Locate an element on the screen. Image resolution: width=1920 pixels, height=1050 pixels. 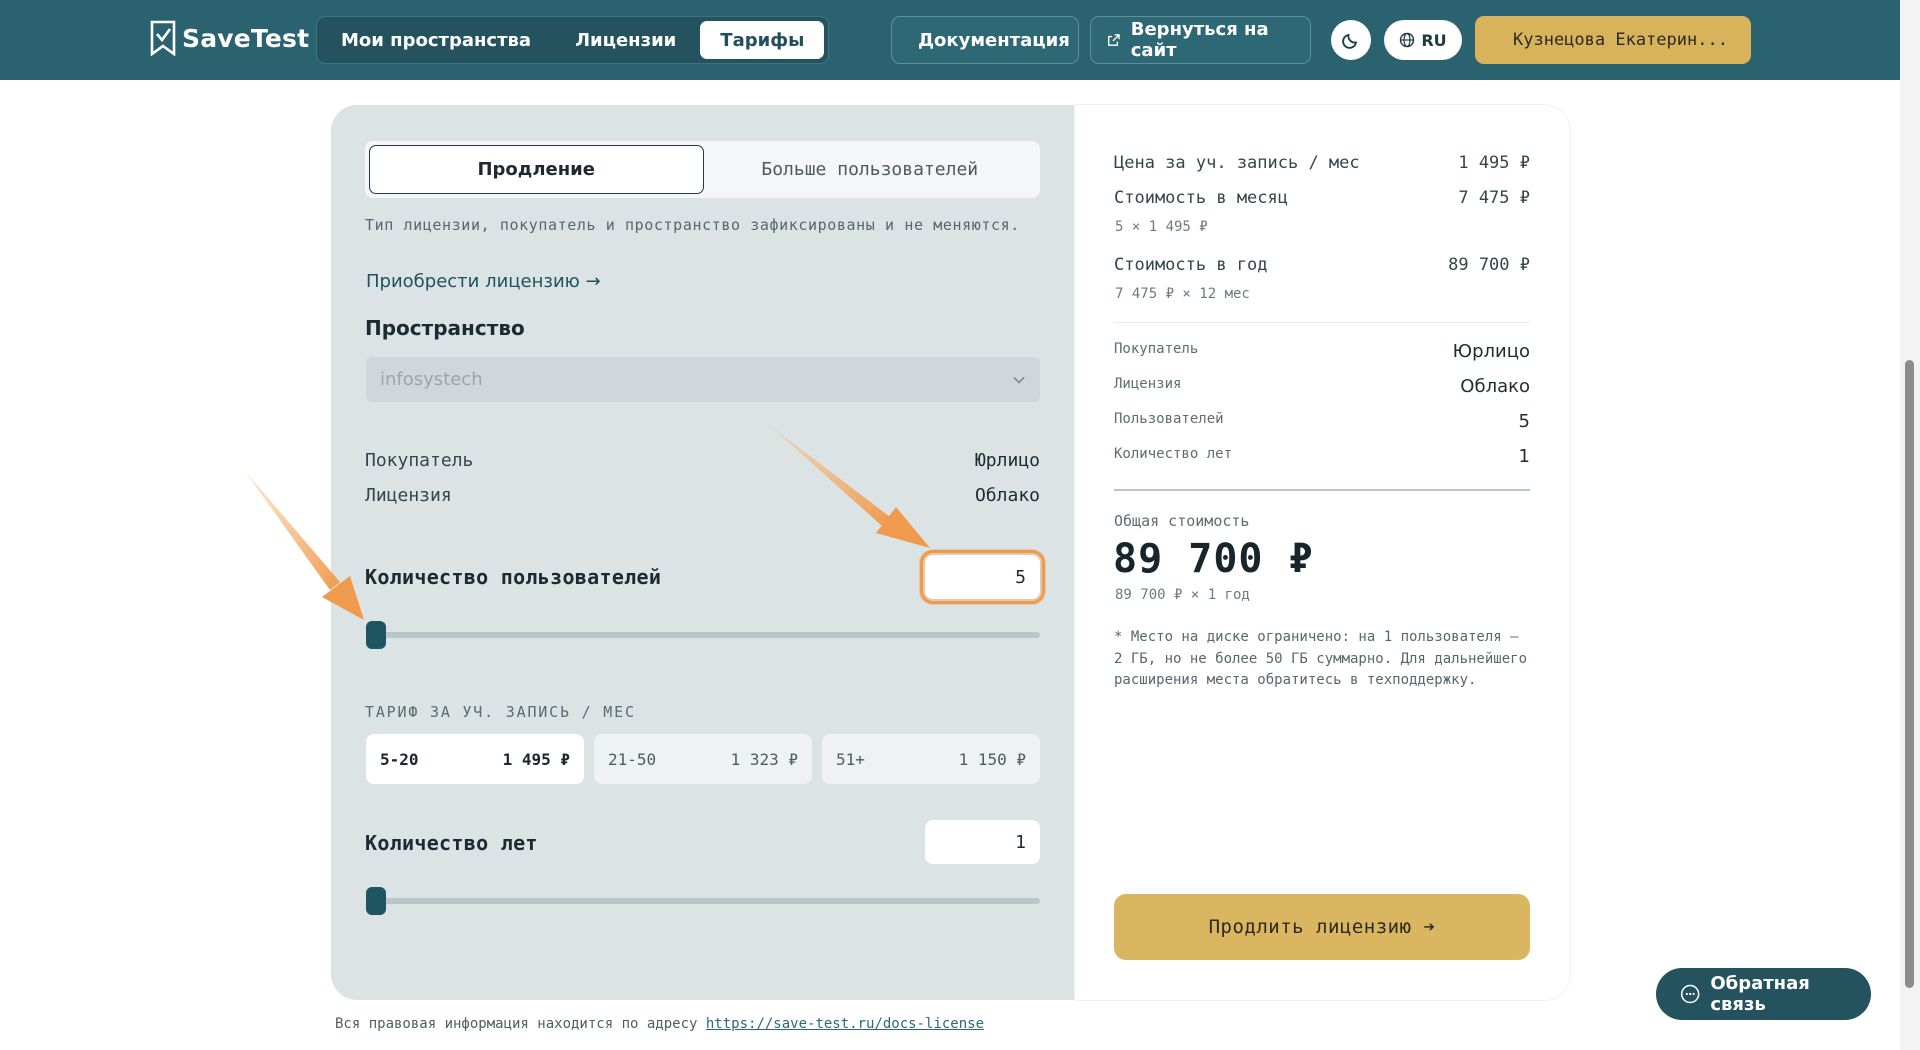
users-slider-thumb is located at coordinates (376, 635).